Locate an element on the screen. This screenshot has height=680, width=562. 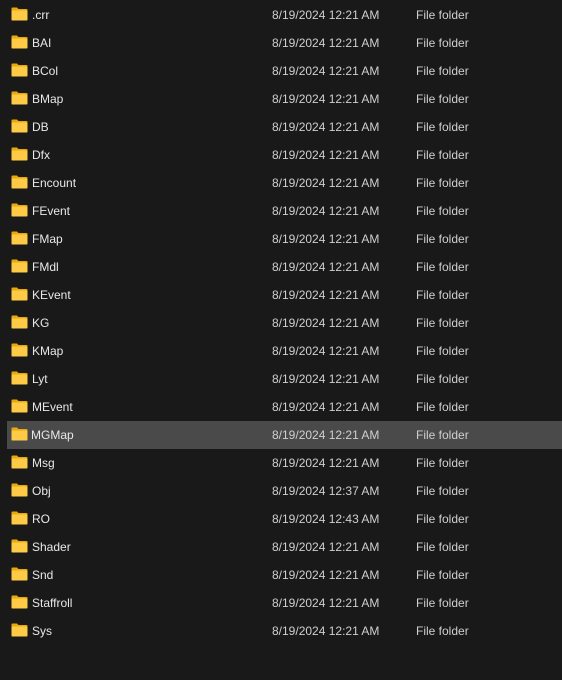
folder-name: BMap is located at coordinates (48, 99).